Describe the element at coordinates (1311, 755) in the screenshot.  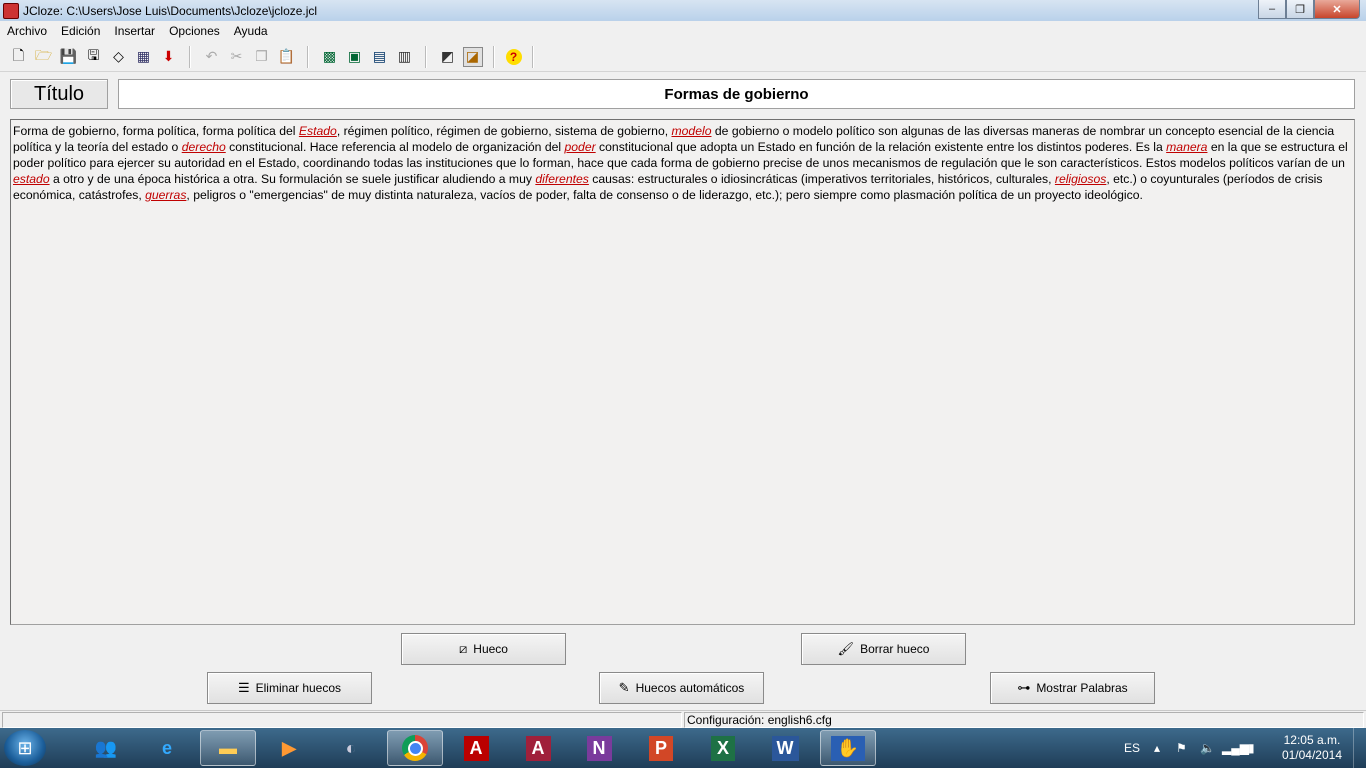
I see `clock-date: 01/04/2014` at that location.